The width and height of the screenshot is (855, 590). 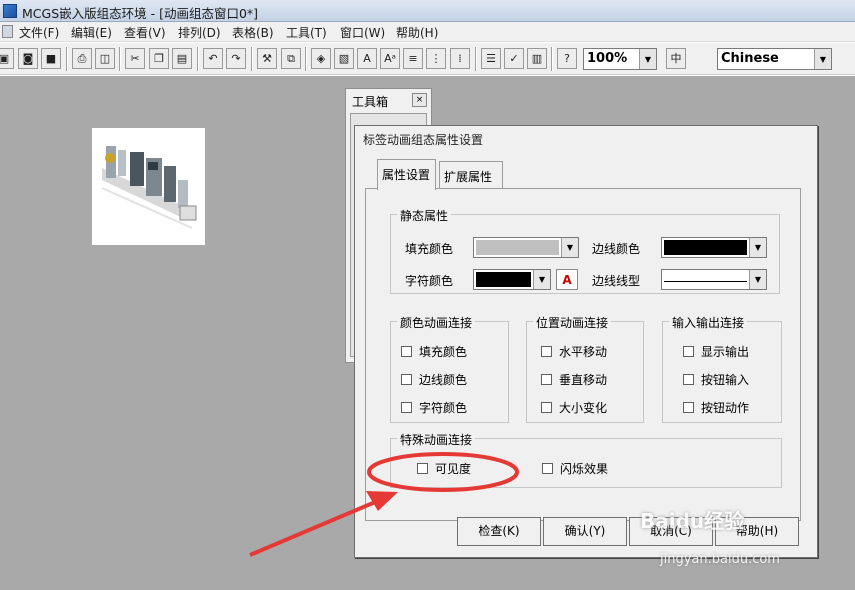 What do you see at coordinates (344, 58) in the screenshot?
I see `fill-color-icon: ▧` at bounding box center [344, 58].